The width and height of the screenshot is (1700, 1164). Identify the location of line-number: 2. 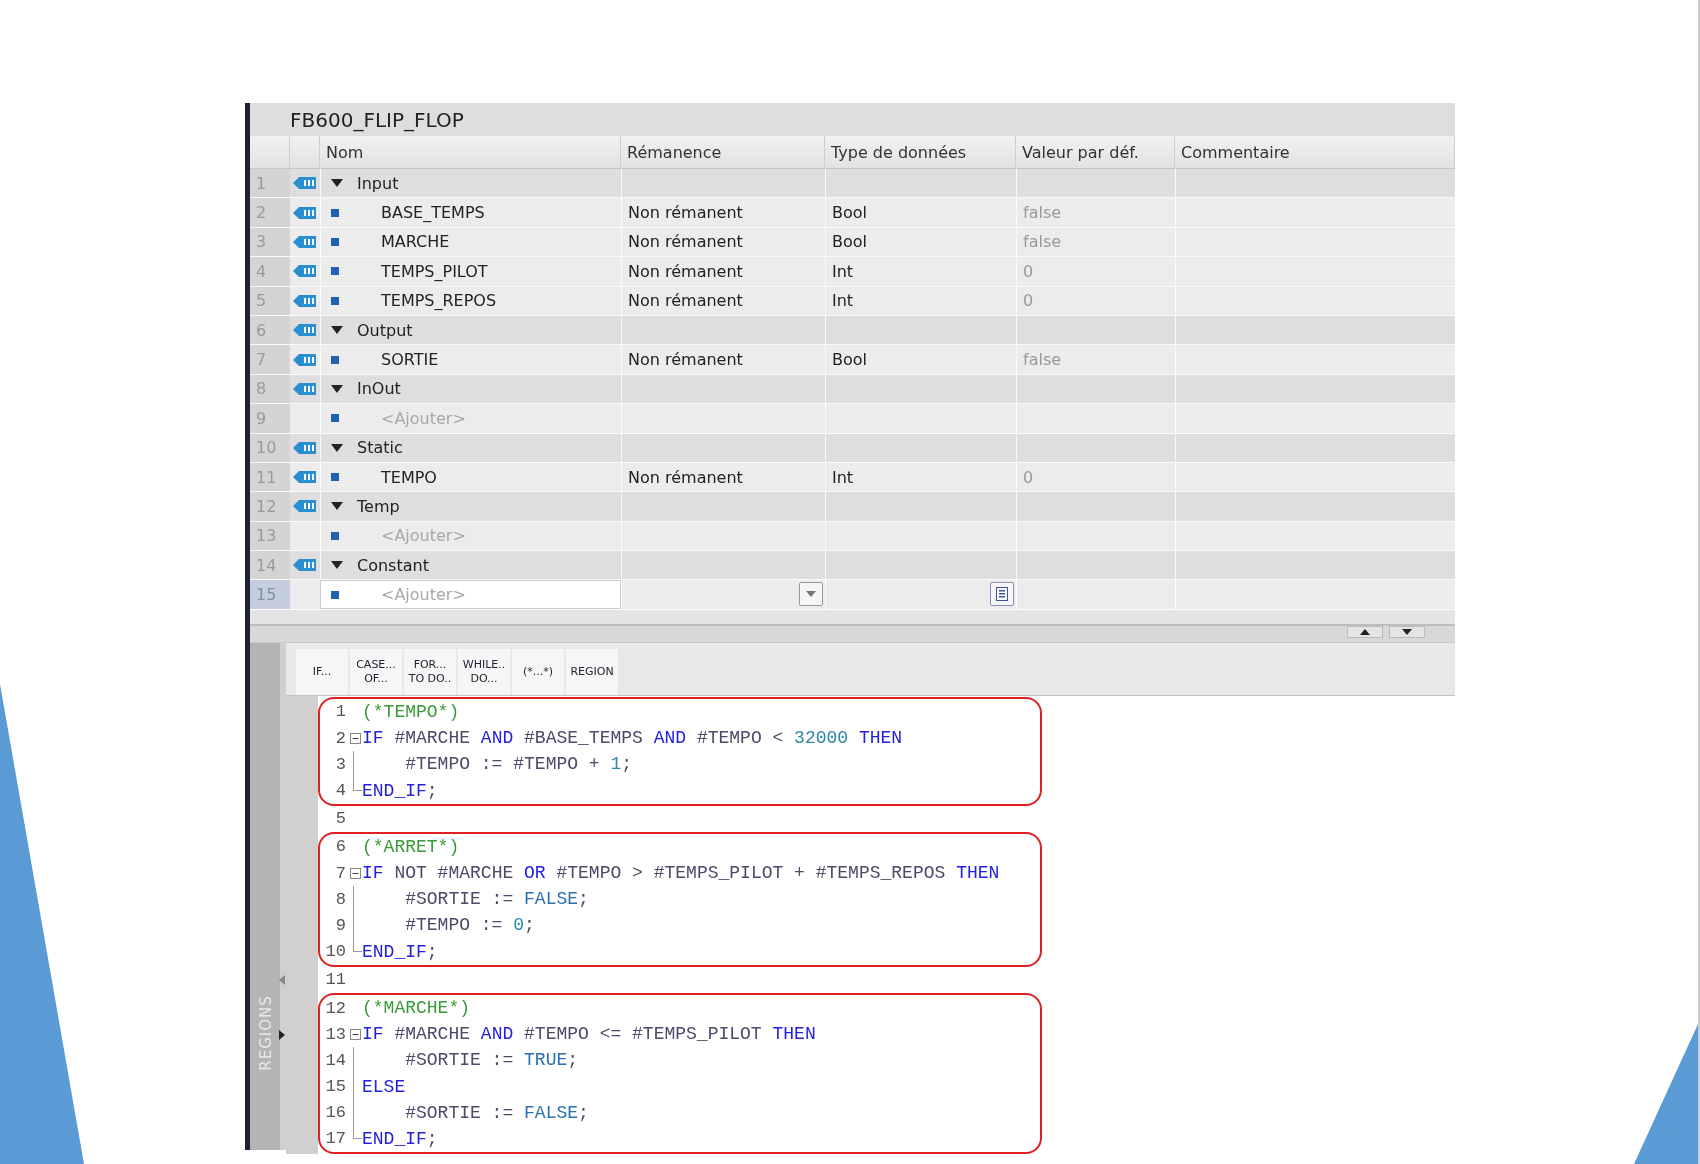
(340, 738).